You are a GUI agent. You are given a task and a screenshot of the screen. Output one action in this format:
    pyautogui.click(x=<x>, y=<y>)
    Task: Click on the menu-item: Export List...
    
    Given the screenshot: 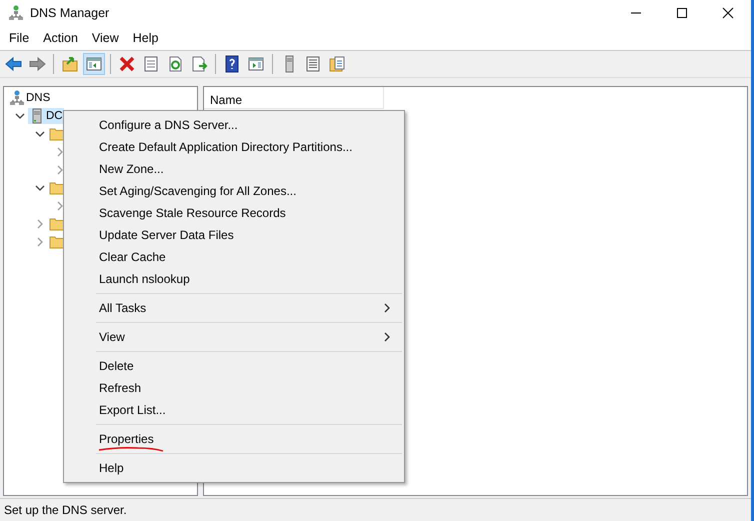 What is the action you would take?
    pyautogui.click(x=234, y=410)
    